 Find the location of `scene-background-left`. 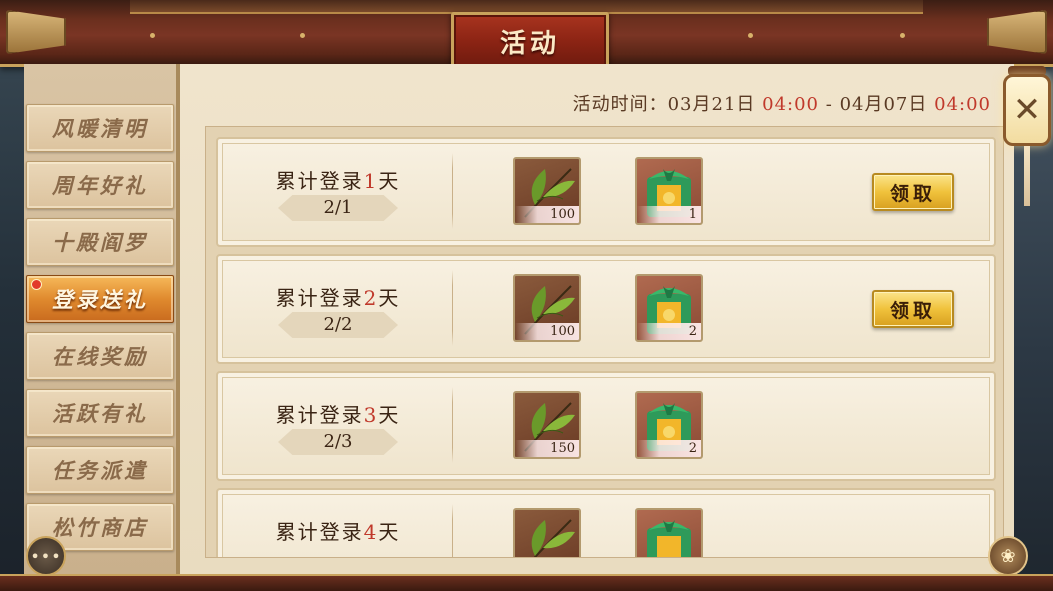

scene-background-left is located at coordinates (12, 294).